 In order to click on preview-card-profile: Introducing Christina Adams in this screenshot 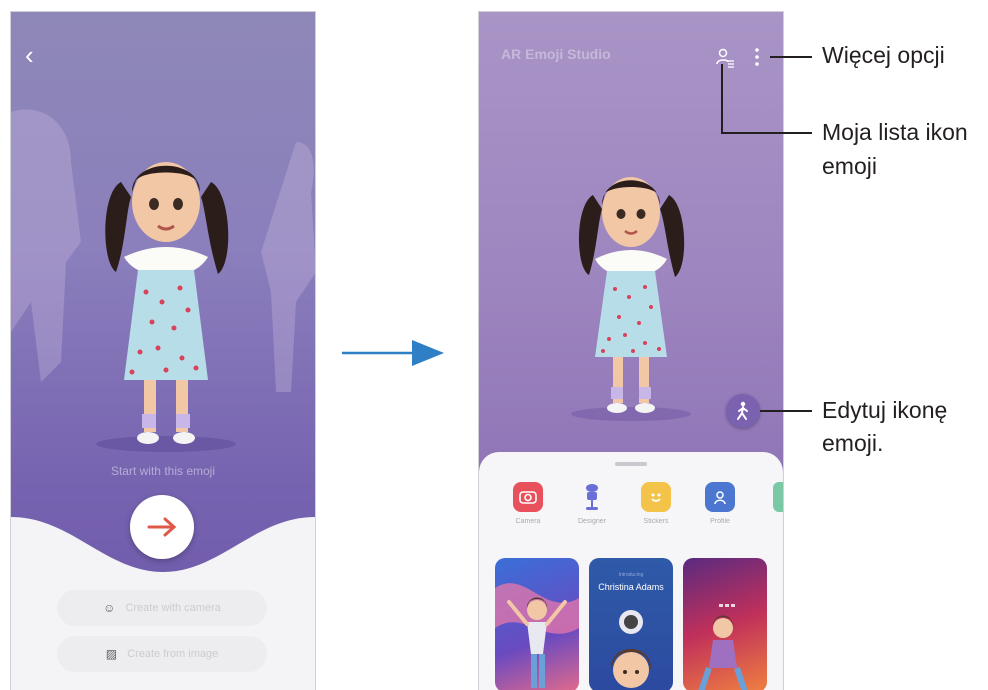, I will do `click(631, 624)`.